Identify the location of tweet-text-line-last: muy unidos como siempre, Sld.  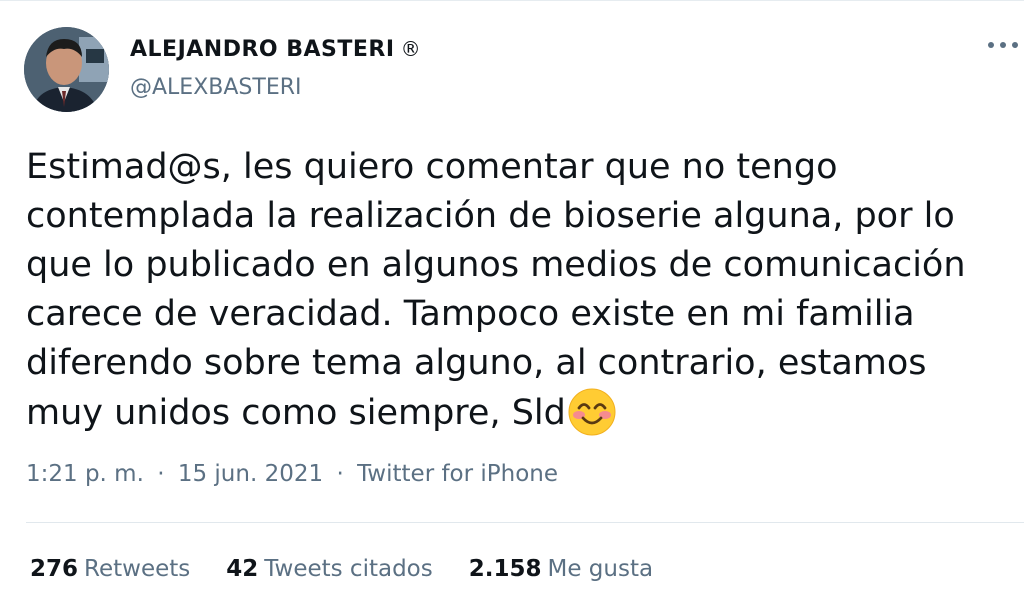
(518, 413).